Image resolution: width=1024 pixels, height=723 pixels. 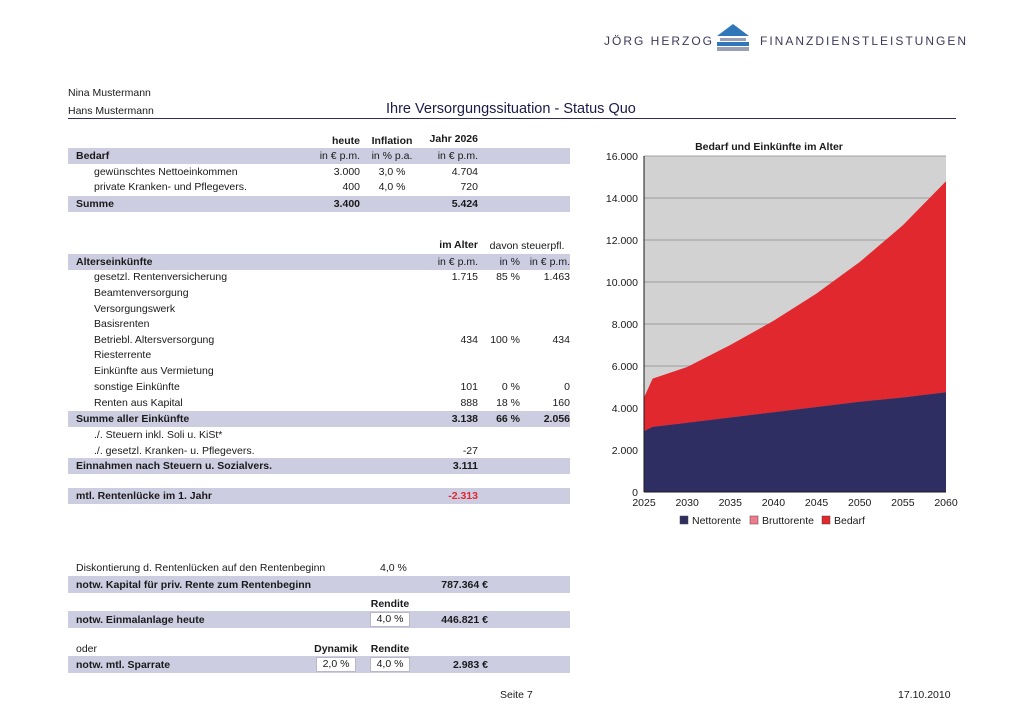 What do you see at coordinates (392, 141) in the screenshot?
I see `col-head-inflation: Inflation` at bounding box center [392, 141].